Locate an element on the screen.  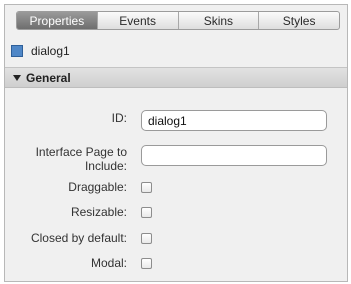
resizable-checkbox is located at coordinates (146, 212).